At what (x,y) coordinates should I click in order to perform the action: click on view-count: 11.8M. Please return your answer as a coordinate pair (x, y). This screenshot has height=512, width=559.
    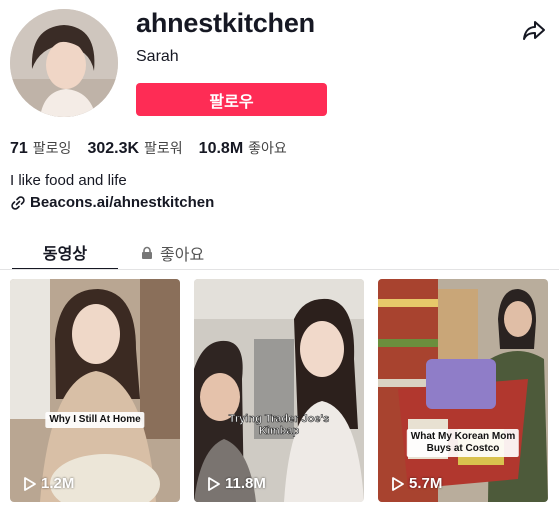
    Looking at the image, I should click on (237, 483).